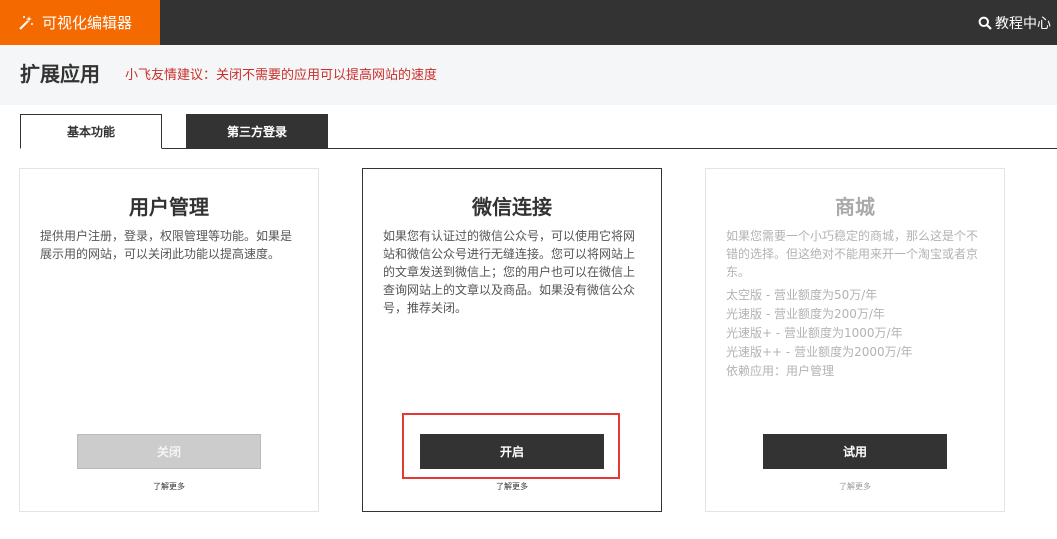 The width and height of the screenshot is (1057, 539). Describe the element at coordinates (528, 75) in the screenshot. I see `page-header: 扩展应用 小飞友情建议：关闭不需要的应用可以提高网站的速度` at that location.